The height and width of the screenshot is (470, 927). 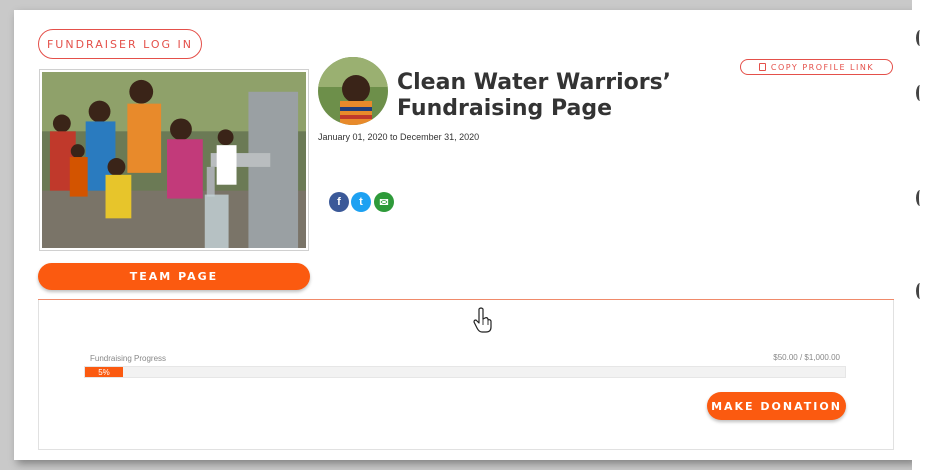 I want to click on fundraiser-login-label: FUNDRAISER LOG IN, so click(x=119, y=44).